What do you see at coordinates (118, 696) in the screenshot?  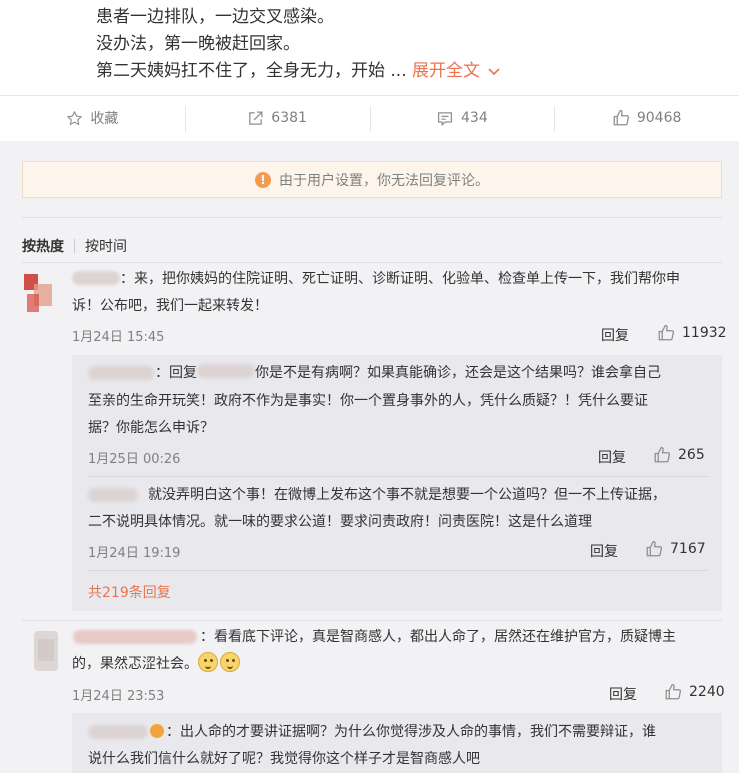 I see `comment-timestamp: 1月24日 23:53` at bounding box center [118, 696].